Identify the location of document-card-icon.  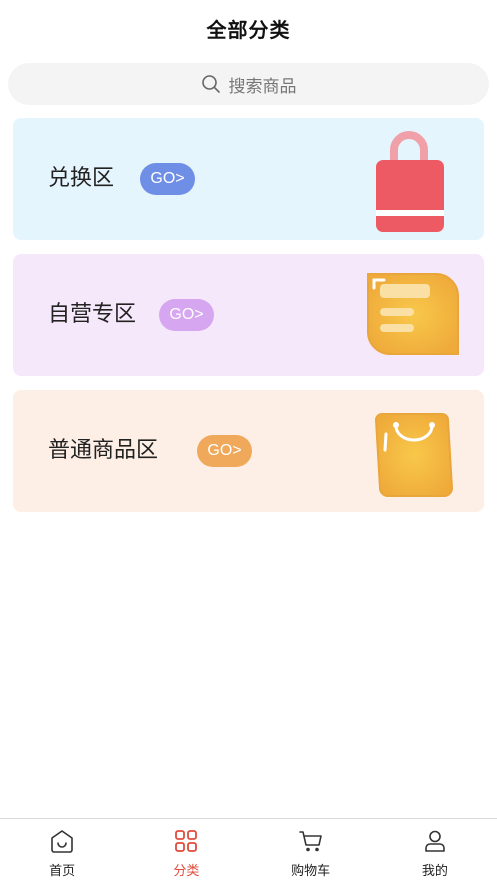
(413, 314).